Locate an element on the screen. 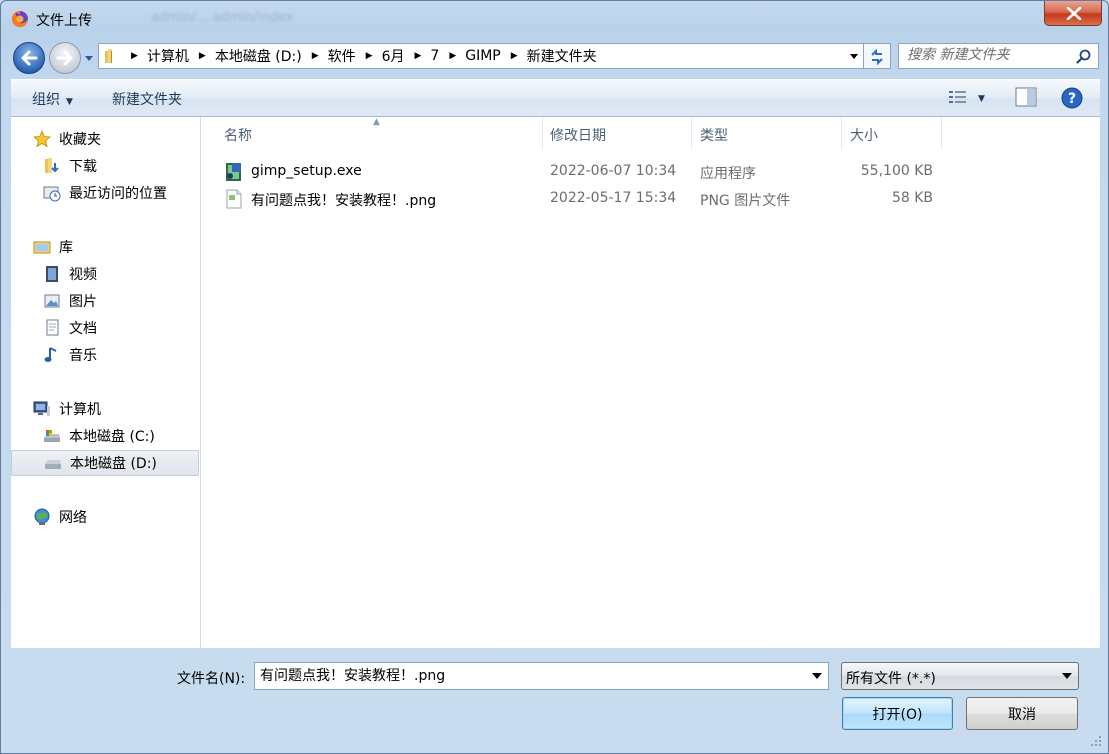 The height and width of the screenshot is (754, 1109). column-header-type: 类型 is located at coordinates (767, 133).